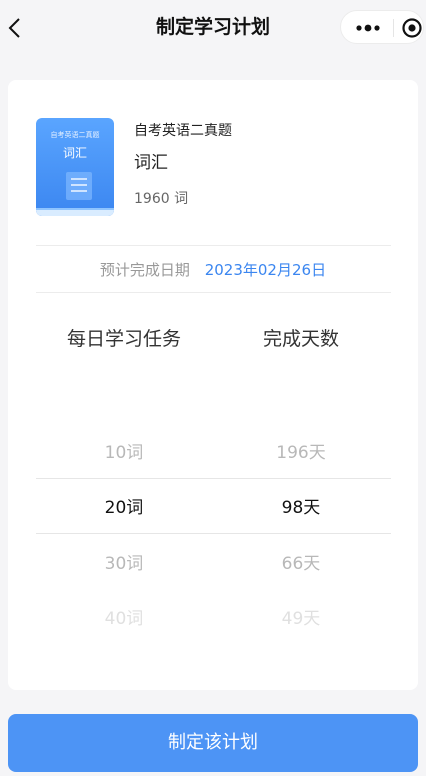 The width and height of the screenshot is (426, 776). What do you see at coordinates (124, 508) in the screenshot?
I see `picker-words: 20词` at bounding box center [124, 508].